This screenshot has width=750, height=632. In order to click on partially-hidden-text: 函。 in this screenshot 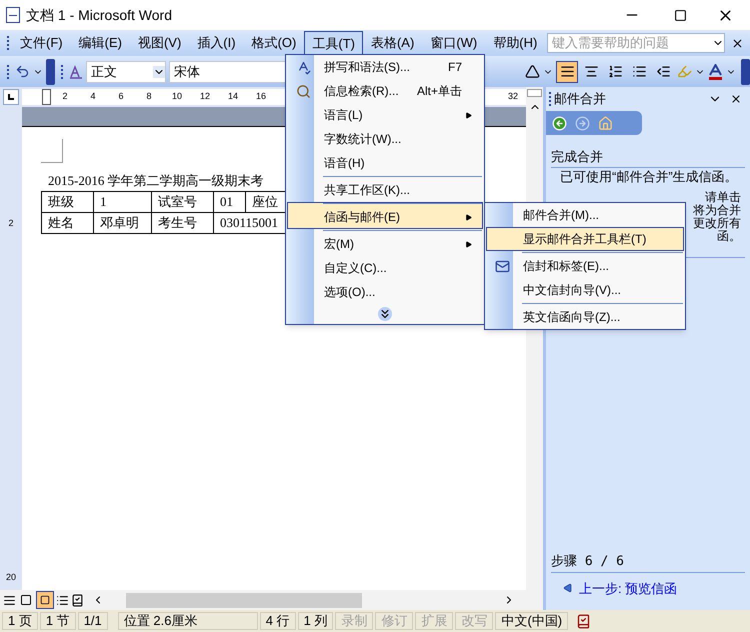, I will do `click(729, 236)`.